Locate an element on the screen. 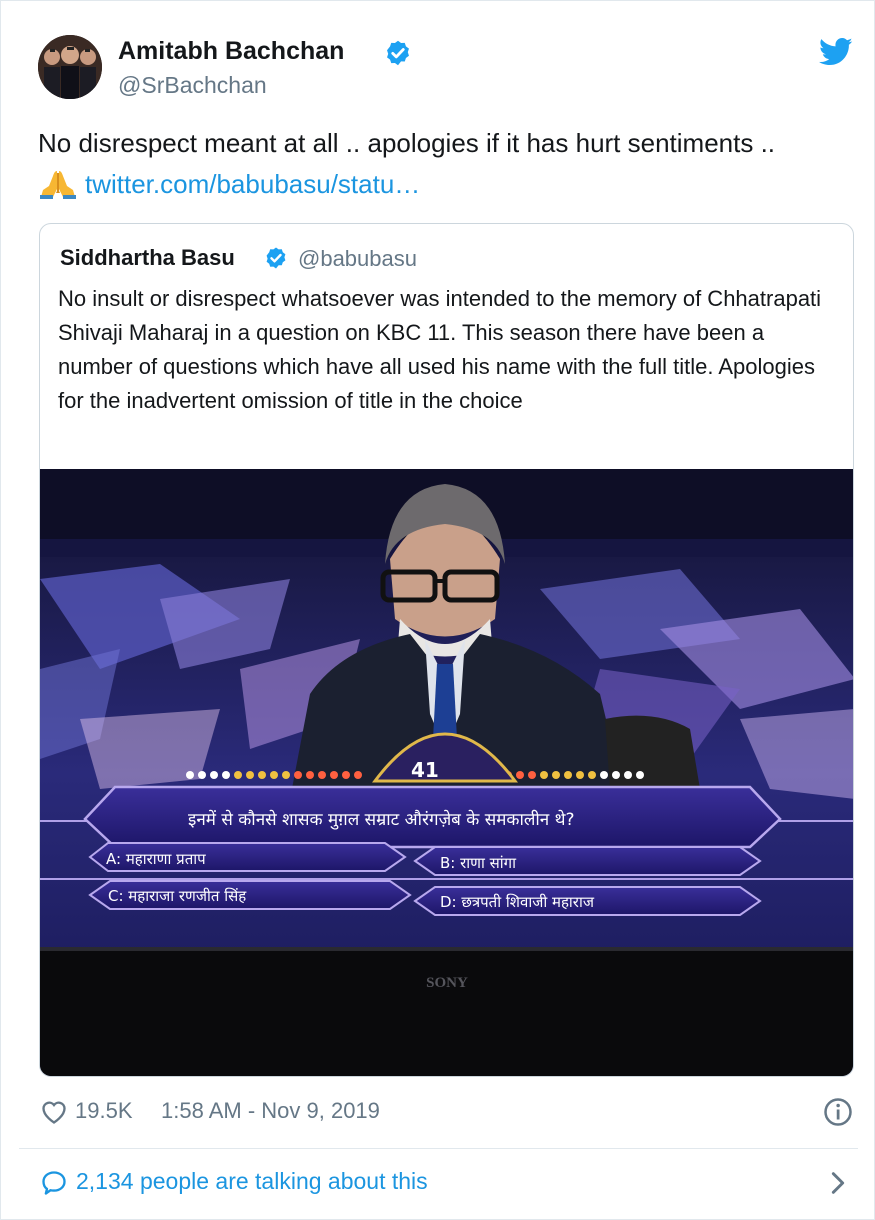 This screenshot has width=875, height=1220. quoted-author-handle: @babubasu is located at coordinates (357, 259).